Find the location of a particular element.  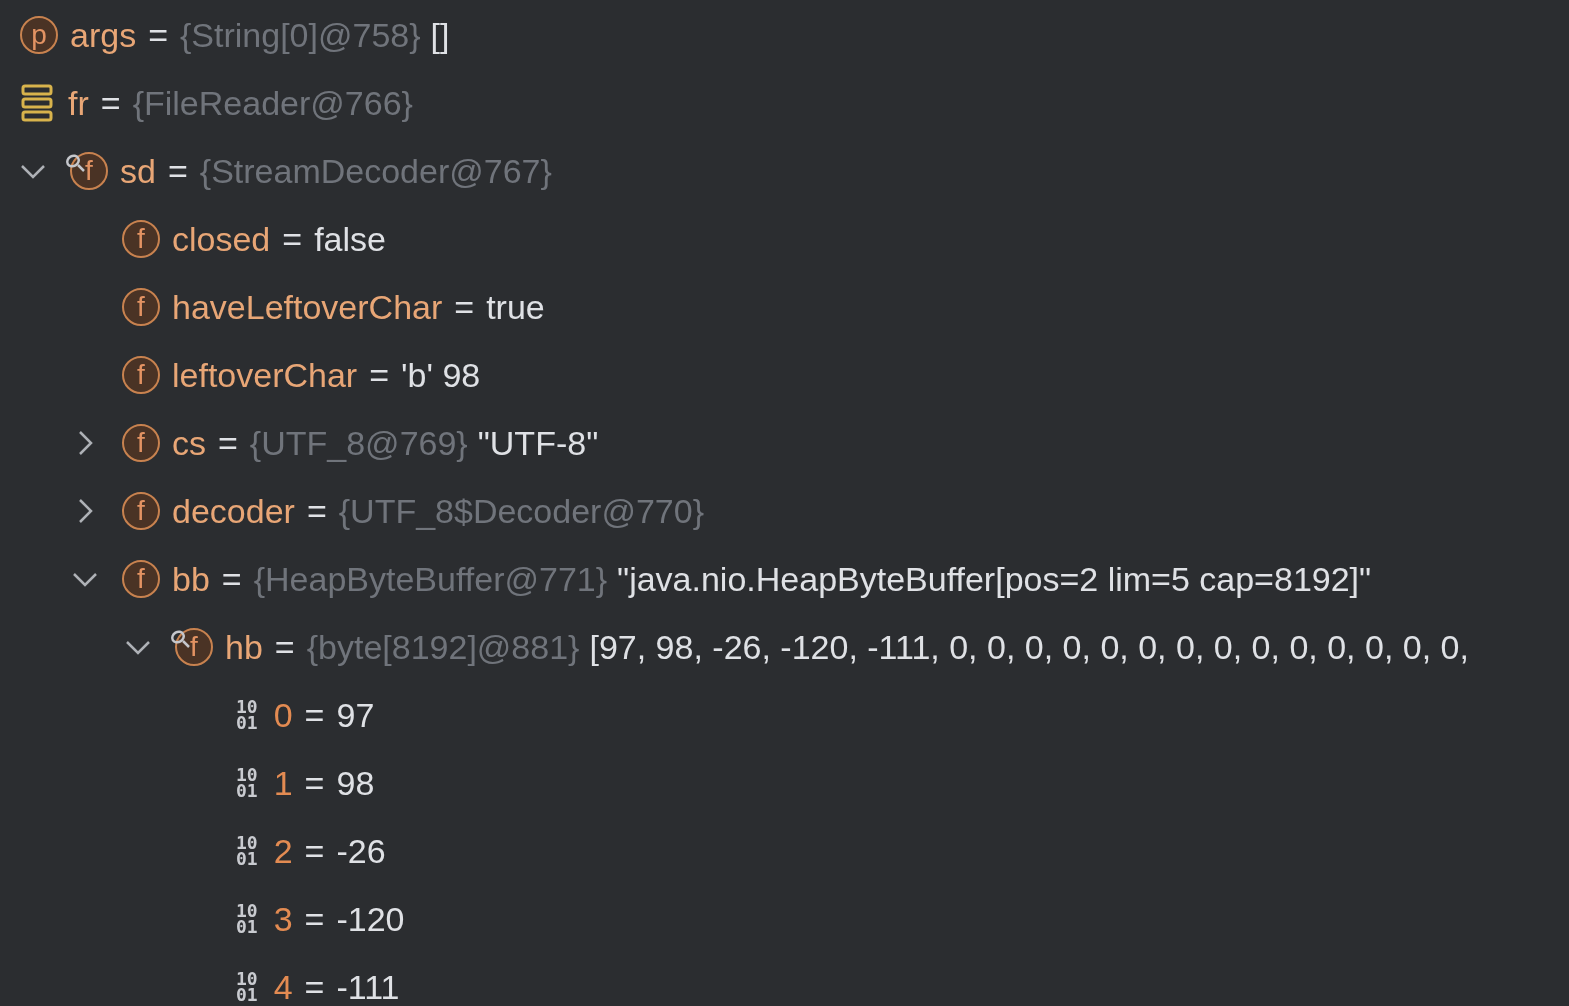

variable-value: 97 is located at coordinates (355, 715).